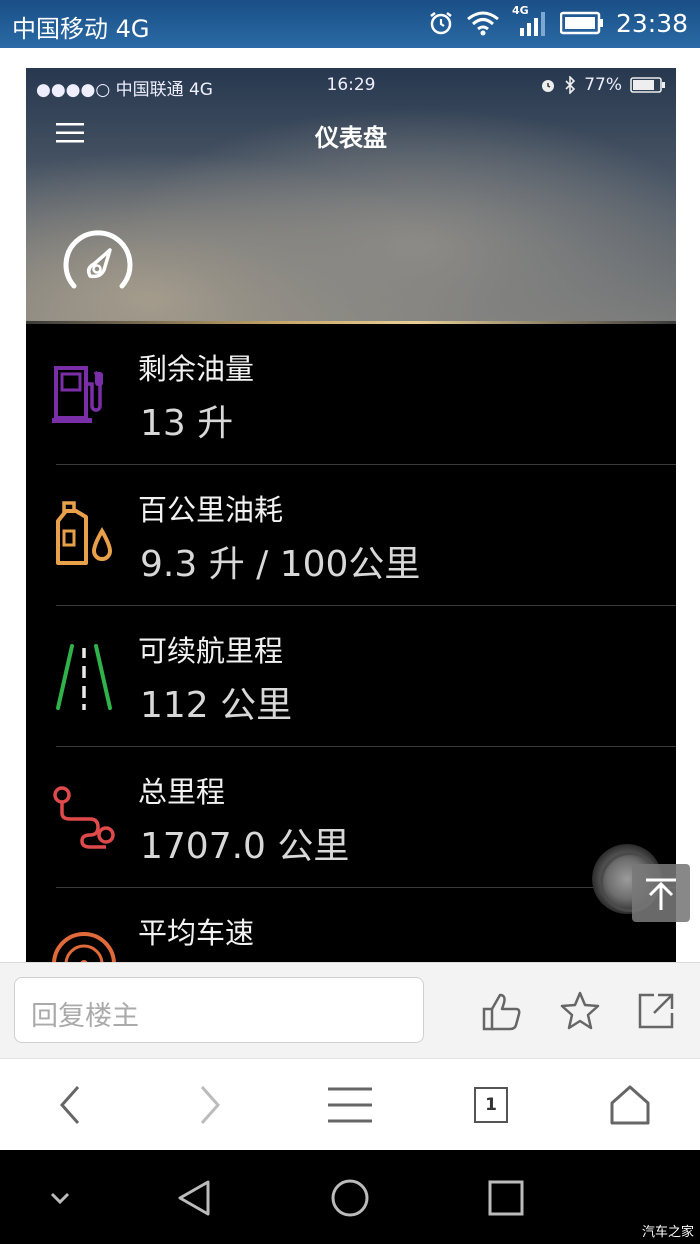 This screenshot has height=1244, width=700. Describe the element at coordinates (77, 394) in the screenshot. I see `fuel-pump-icon` at that location.